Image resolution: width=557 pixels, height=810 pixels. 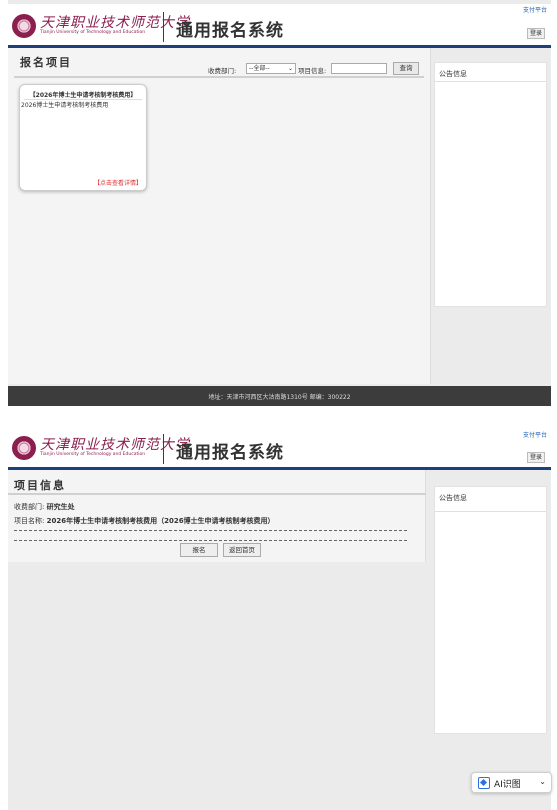 I want to click on dashed-divider-bottom, so click(x=210, y=540).